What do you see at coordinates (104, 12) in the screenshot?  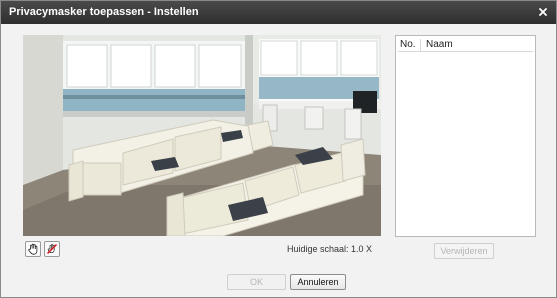 I see `dialog-title: Privacymasker toepassen - Instellen` at bounding box center [104, 12].